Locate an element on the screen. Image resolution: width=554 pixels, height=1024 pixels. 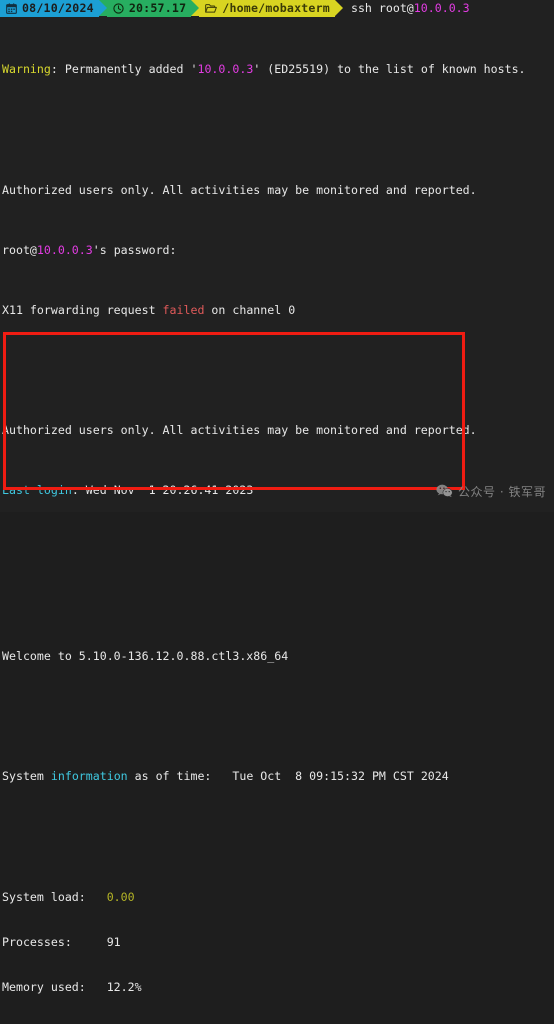
ssh-command-host: 10.0.0.3 is located at coordinates (441, 7).